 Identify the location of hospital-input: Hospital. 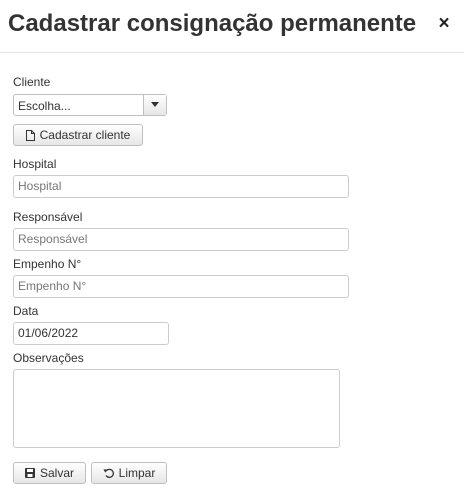
(181, 186).